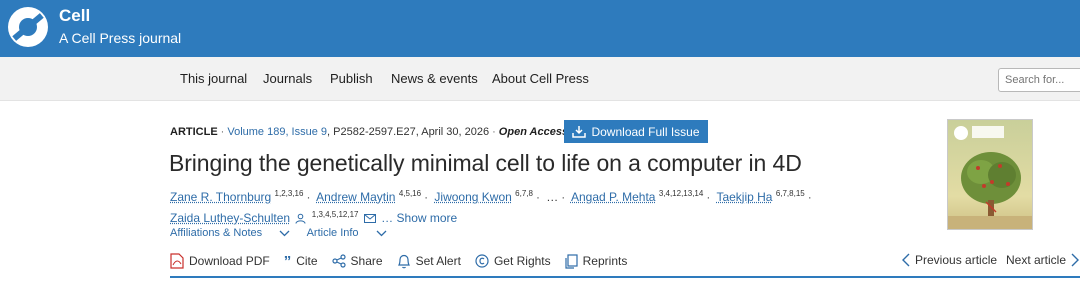 The height and width of the screenshot is (288, 1080). What do you see at coordinates (28, 27) in the screenshot?
I see `cell-logo-icon` at bounding box center [28, 27].